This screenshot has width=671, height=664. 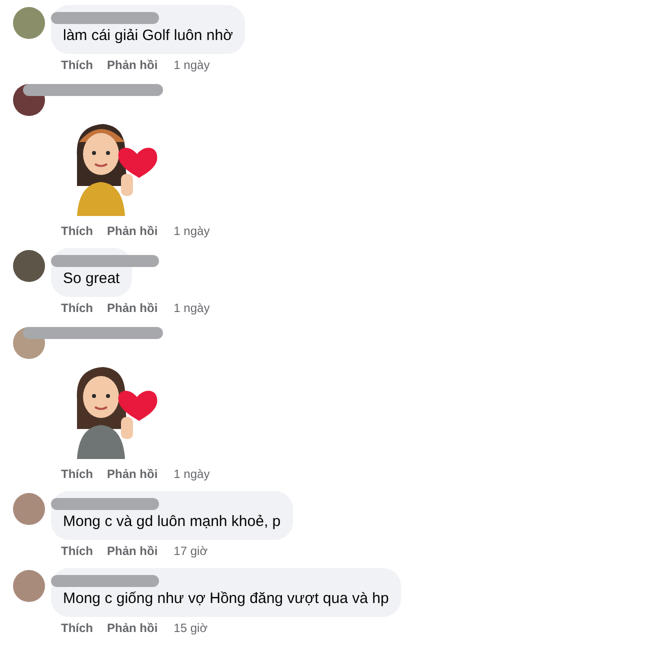 I want to click on avatar, so click(x=29, y=266).